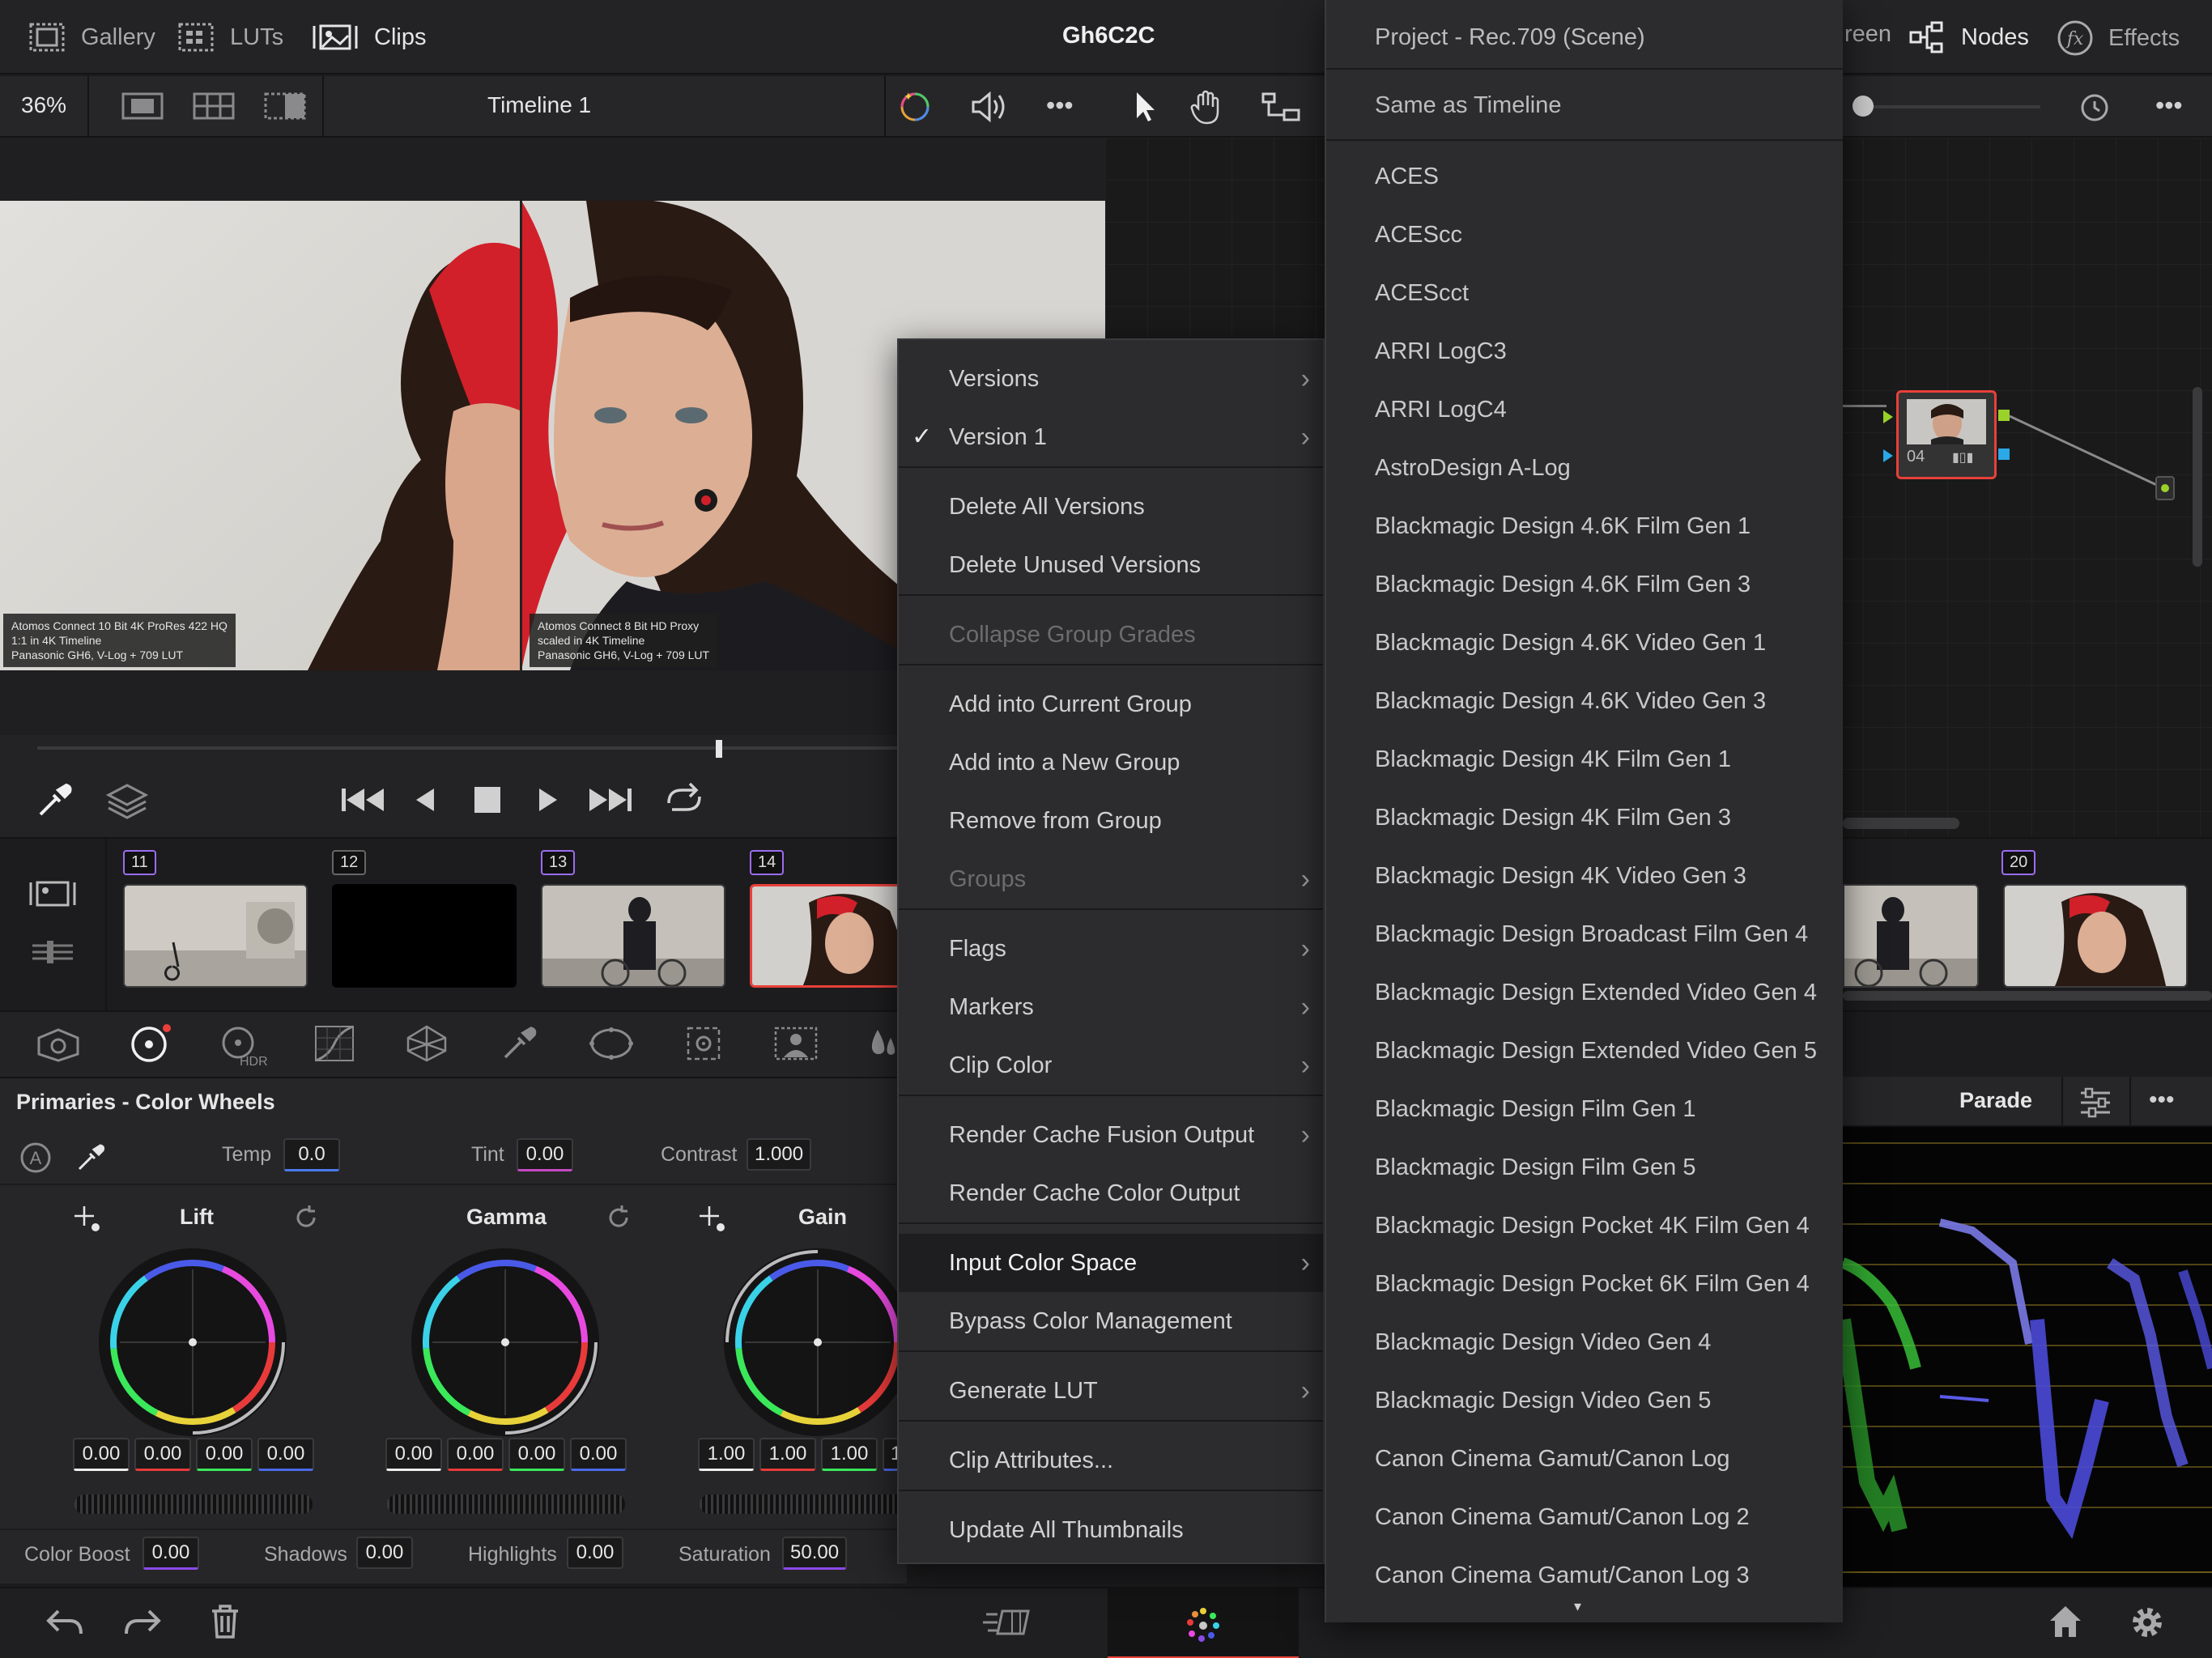 The height and width of the screenshot is (1658, 2212). What do you see at coordinates (539, 105) in the screenshot?
I see `timeline-name: Timeline 1` at bounding box center [539, 105].